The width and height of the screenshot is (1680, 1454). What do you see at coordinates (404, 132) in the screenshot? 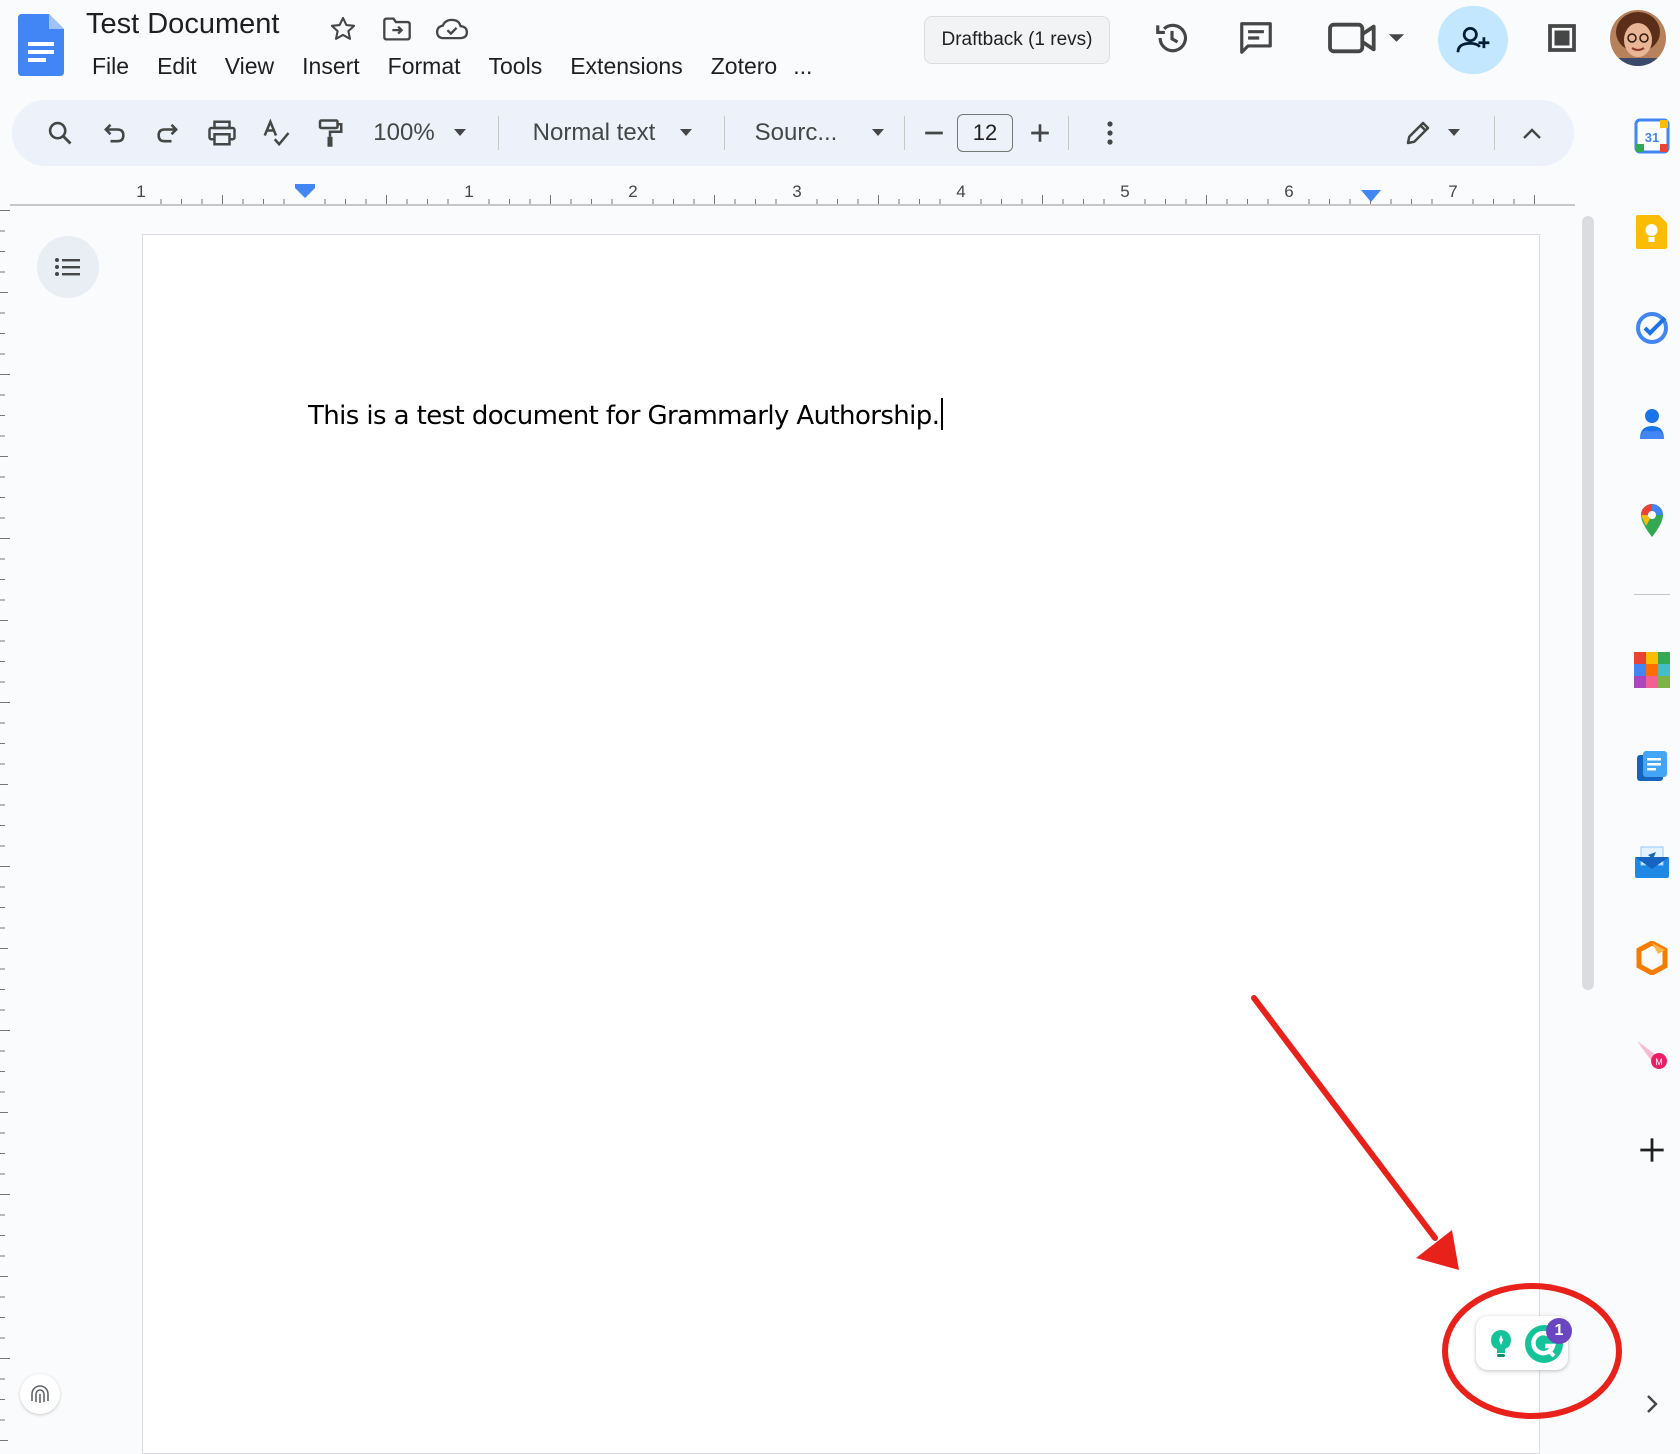
I see `zoom-value: 100%` at bounding box center [404, 132].